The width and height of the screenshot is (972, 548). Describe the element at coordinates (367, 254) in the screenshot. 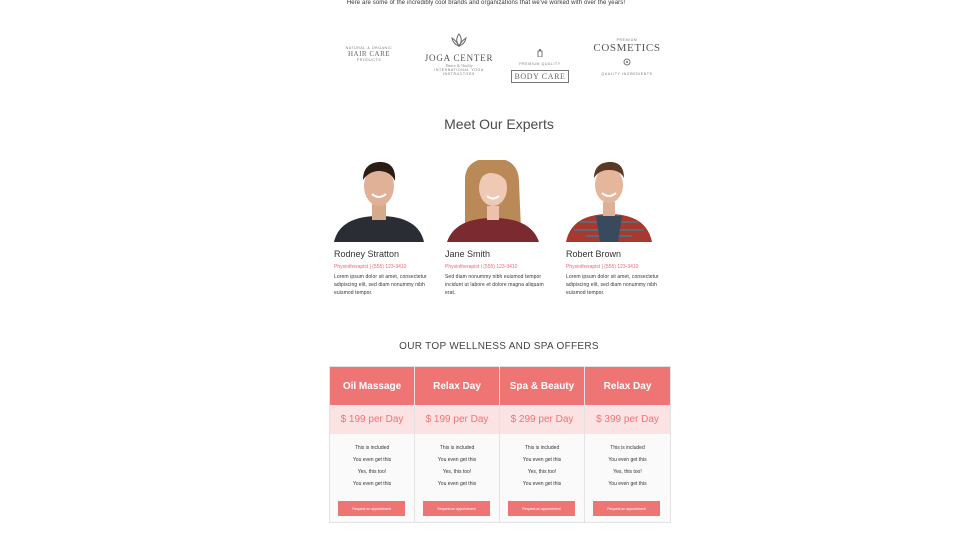

I see `expert-name: Rodney Stratton` at that location.